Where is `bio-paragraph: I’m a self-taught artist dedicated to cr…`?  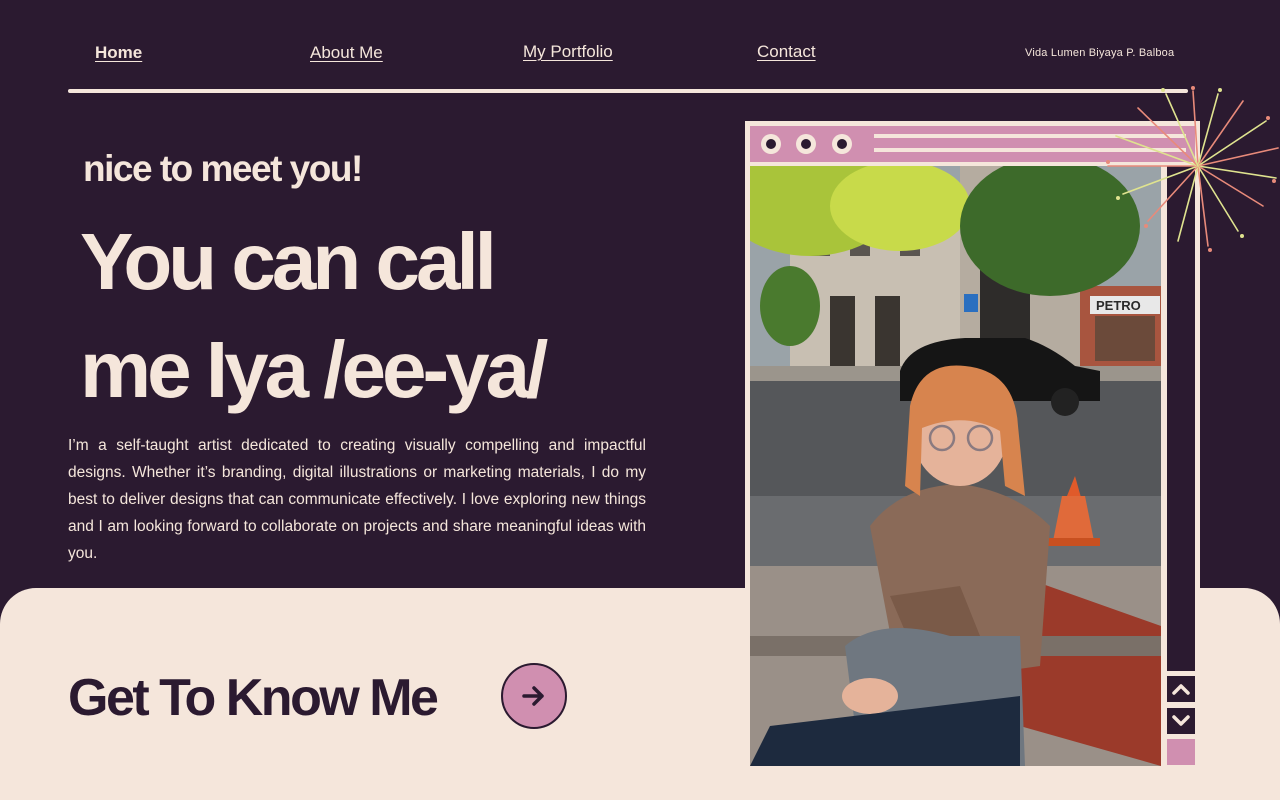
bio-paragraph: I’m a self-taught artist dedicated to cr… is located at coordinates (357, 499).